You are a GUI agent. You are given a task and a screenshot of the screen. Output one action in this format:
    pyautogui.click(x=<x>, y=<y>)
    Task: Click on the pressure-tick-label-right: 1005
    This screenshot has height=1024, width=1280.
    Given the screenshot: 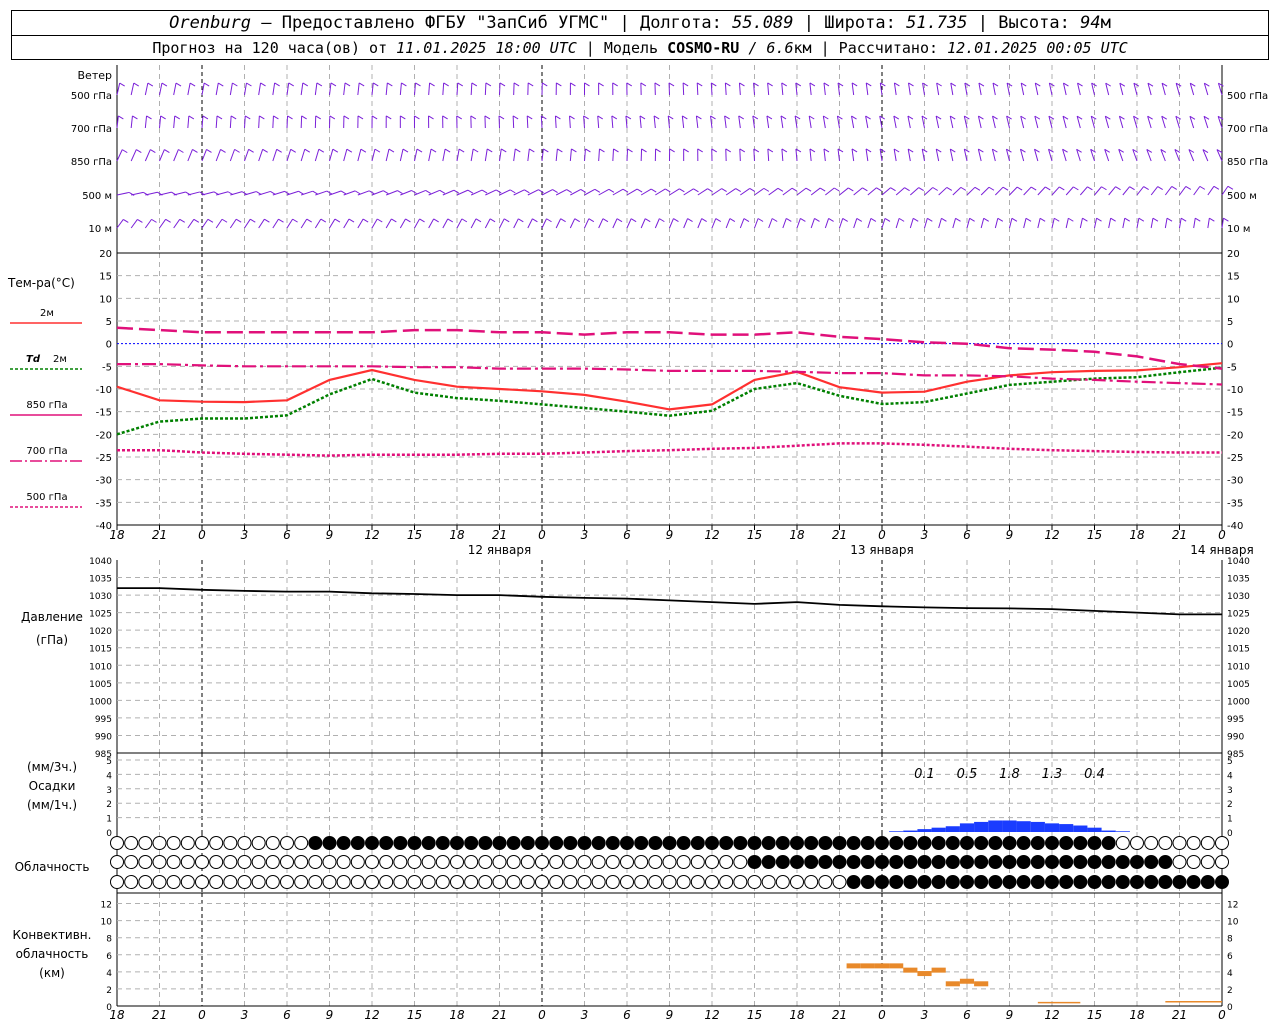 What is the action you would take?
    pyautogui.click(x=1238, y=685)
    